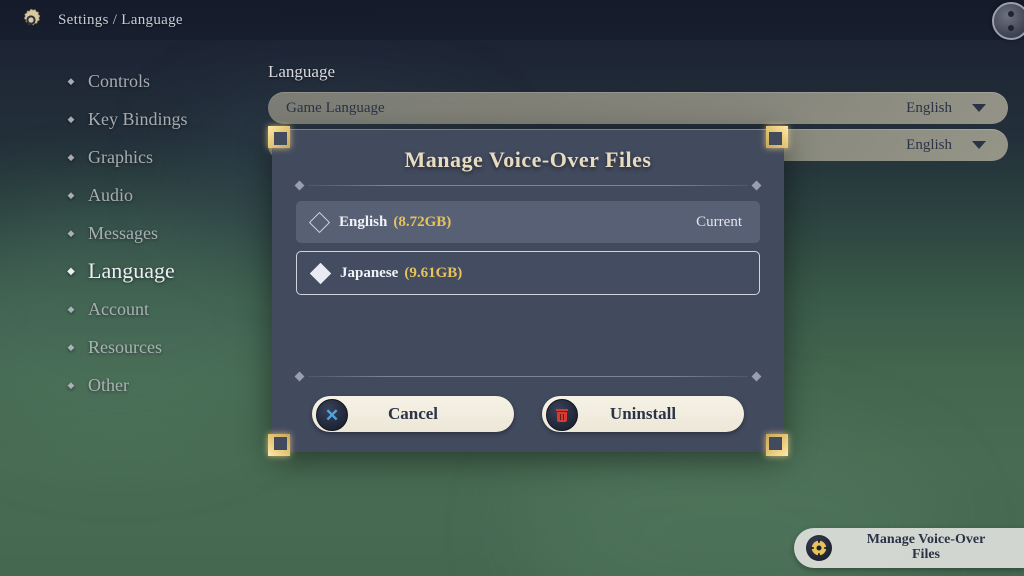 Image resolution: width=1024 pixels, height=576 pixels. What do you see at coordinates (369, 272) in the screenshot?
I see `language-name: Japanese` at bounding box center [369, 272].